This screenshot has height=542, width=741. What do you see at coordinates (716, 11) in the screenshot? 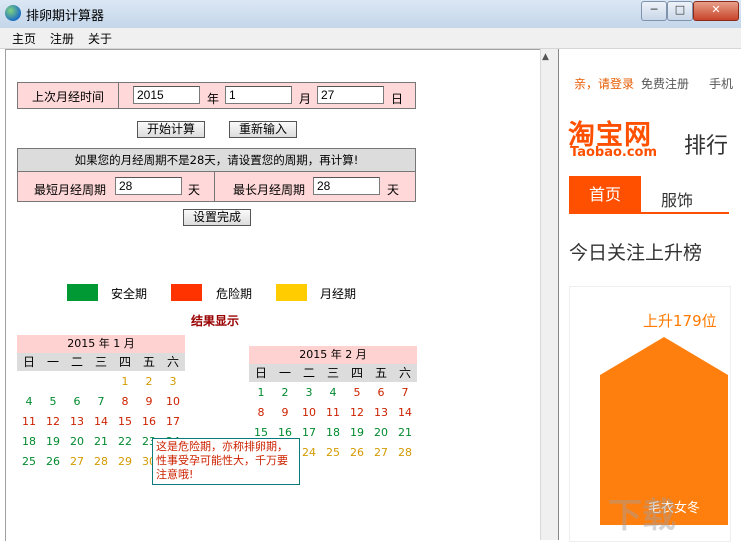
I see `close-button: ✕` at bounding box center [716, 11].